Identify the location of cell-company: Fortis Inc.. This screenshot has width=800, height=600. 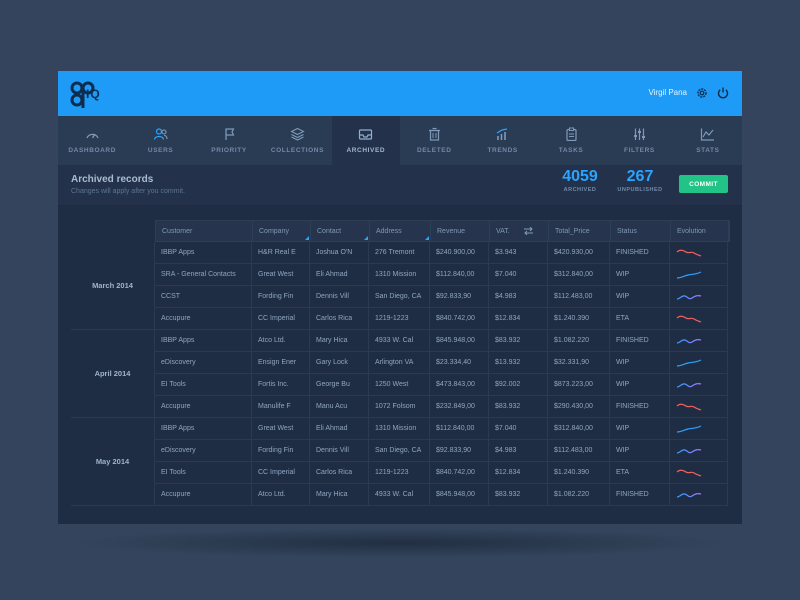
(281, 384).